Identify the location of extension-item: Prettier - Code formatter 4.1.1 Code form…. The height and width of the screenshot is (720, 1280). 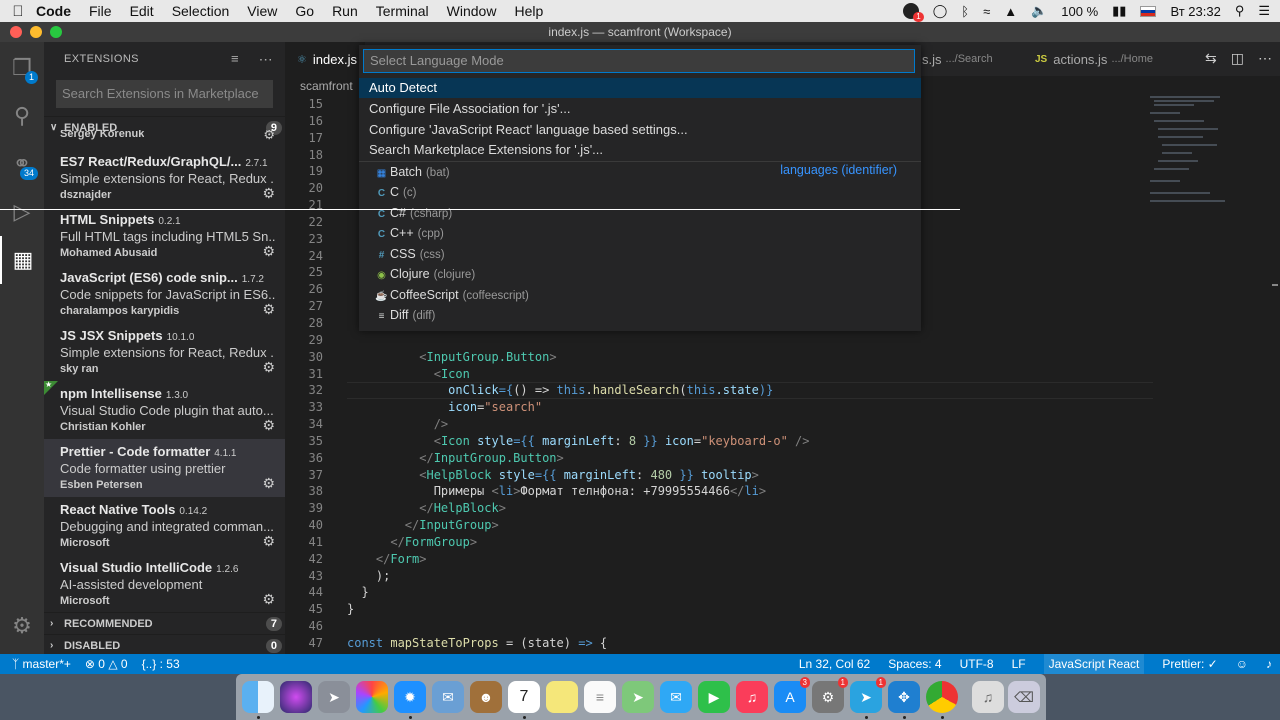
(164, 468).